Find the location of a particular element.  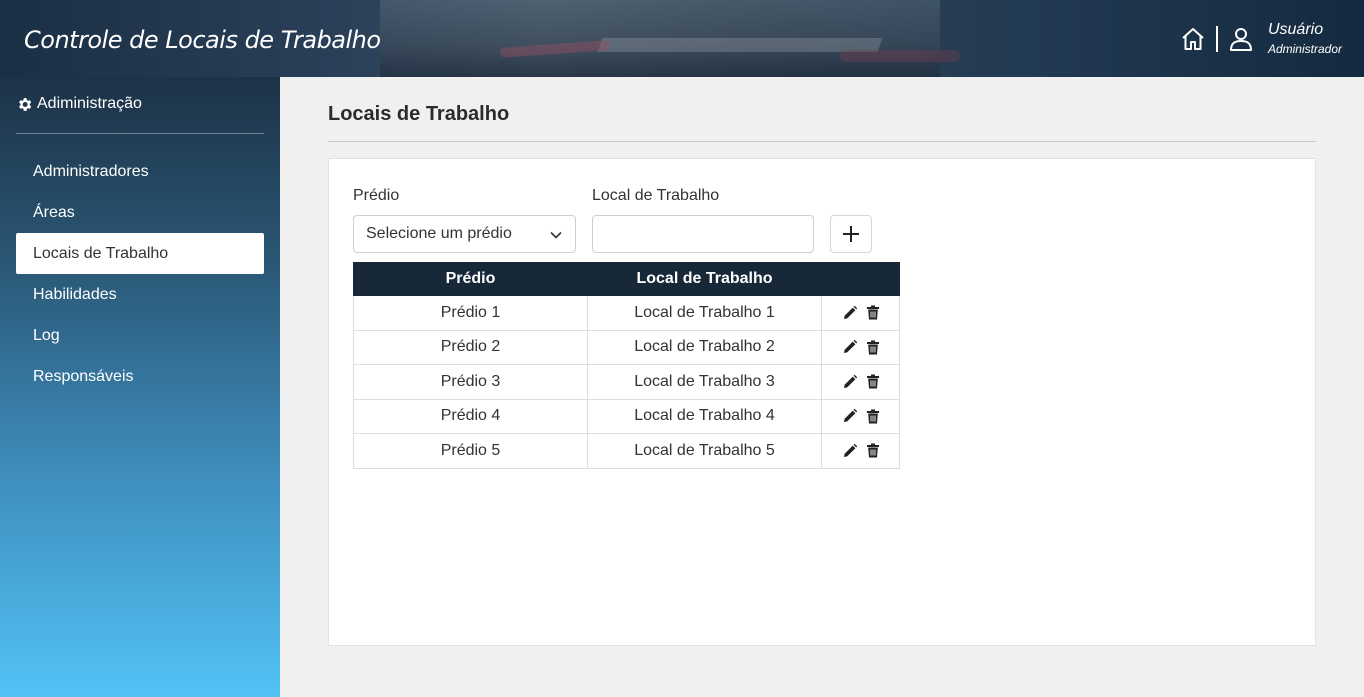

cell-predio: Prédio 4 is located at coordinates (470, 416).